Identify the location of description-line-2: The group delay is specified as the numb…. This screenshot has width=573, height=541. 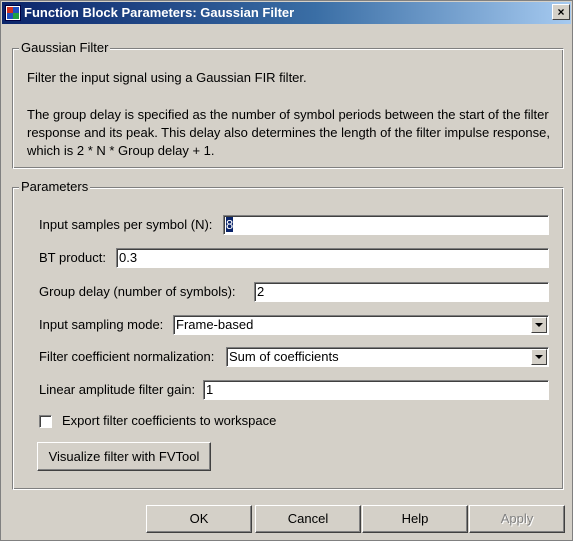
(288, 132).